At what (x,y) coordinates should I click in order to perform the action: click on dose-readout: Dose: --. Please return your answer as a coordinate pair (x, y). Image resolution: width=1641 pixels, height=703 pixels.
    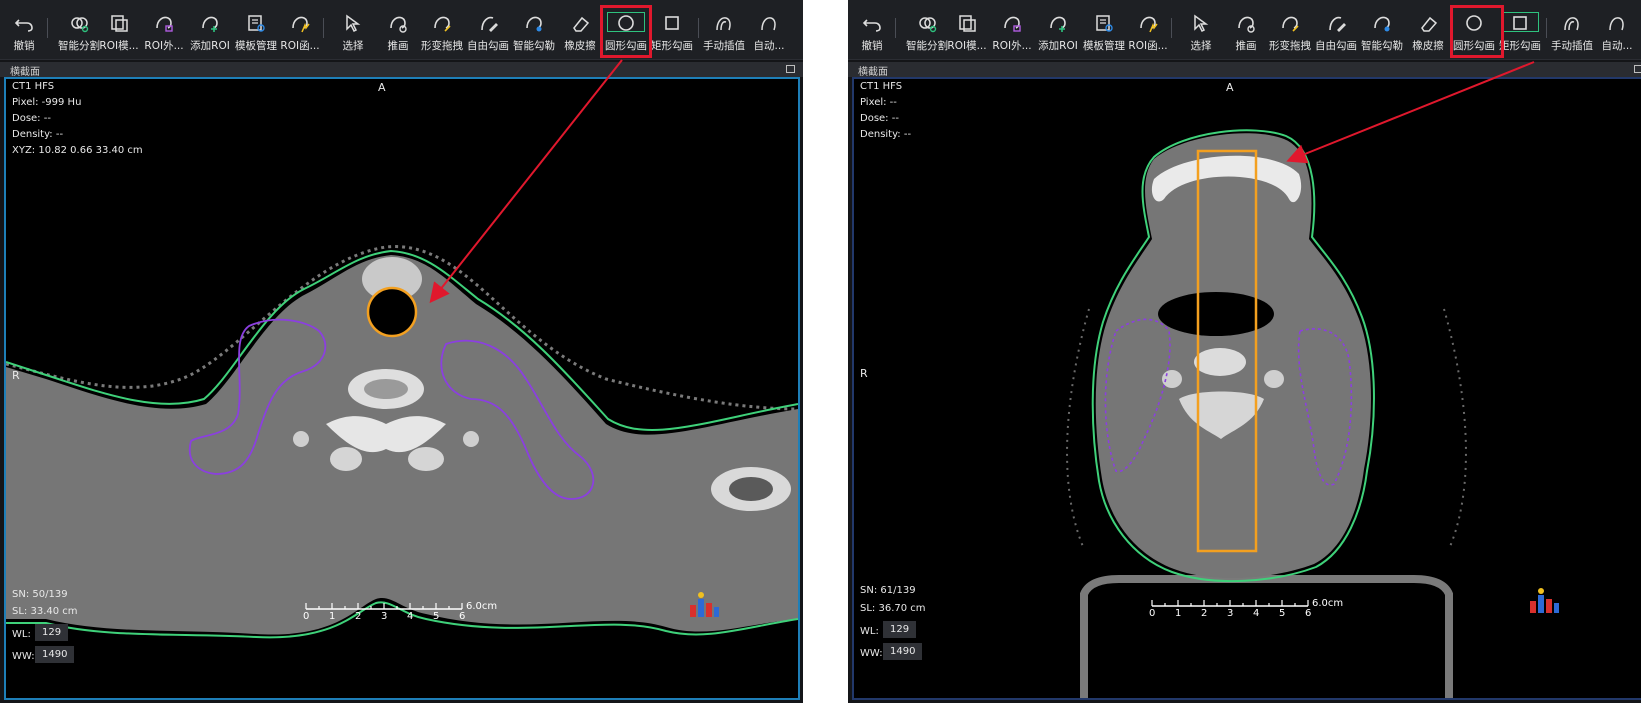
    Looking at the image, I should click on (879, 118).